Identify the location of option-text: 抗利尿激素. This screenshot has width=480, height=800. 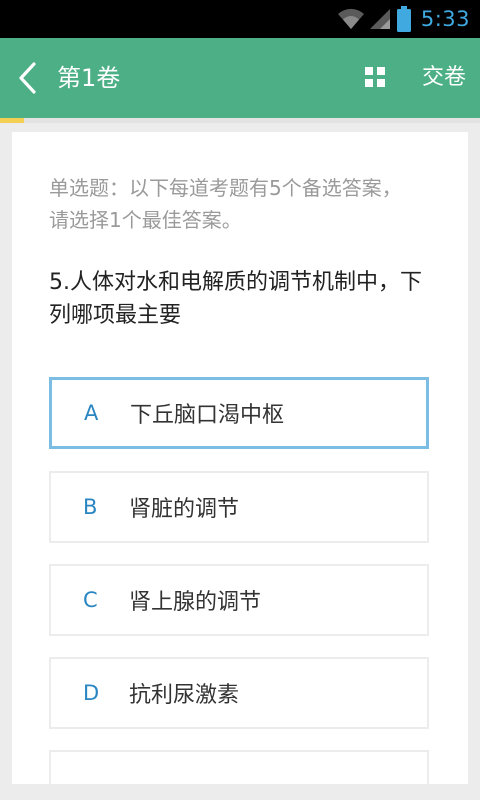
(184, 695).